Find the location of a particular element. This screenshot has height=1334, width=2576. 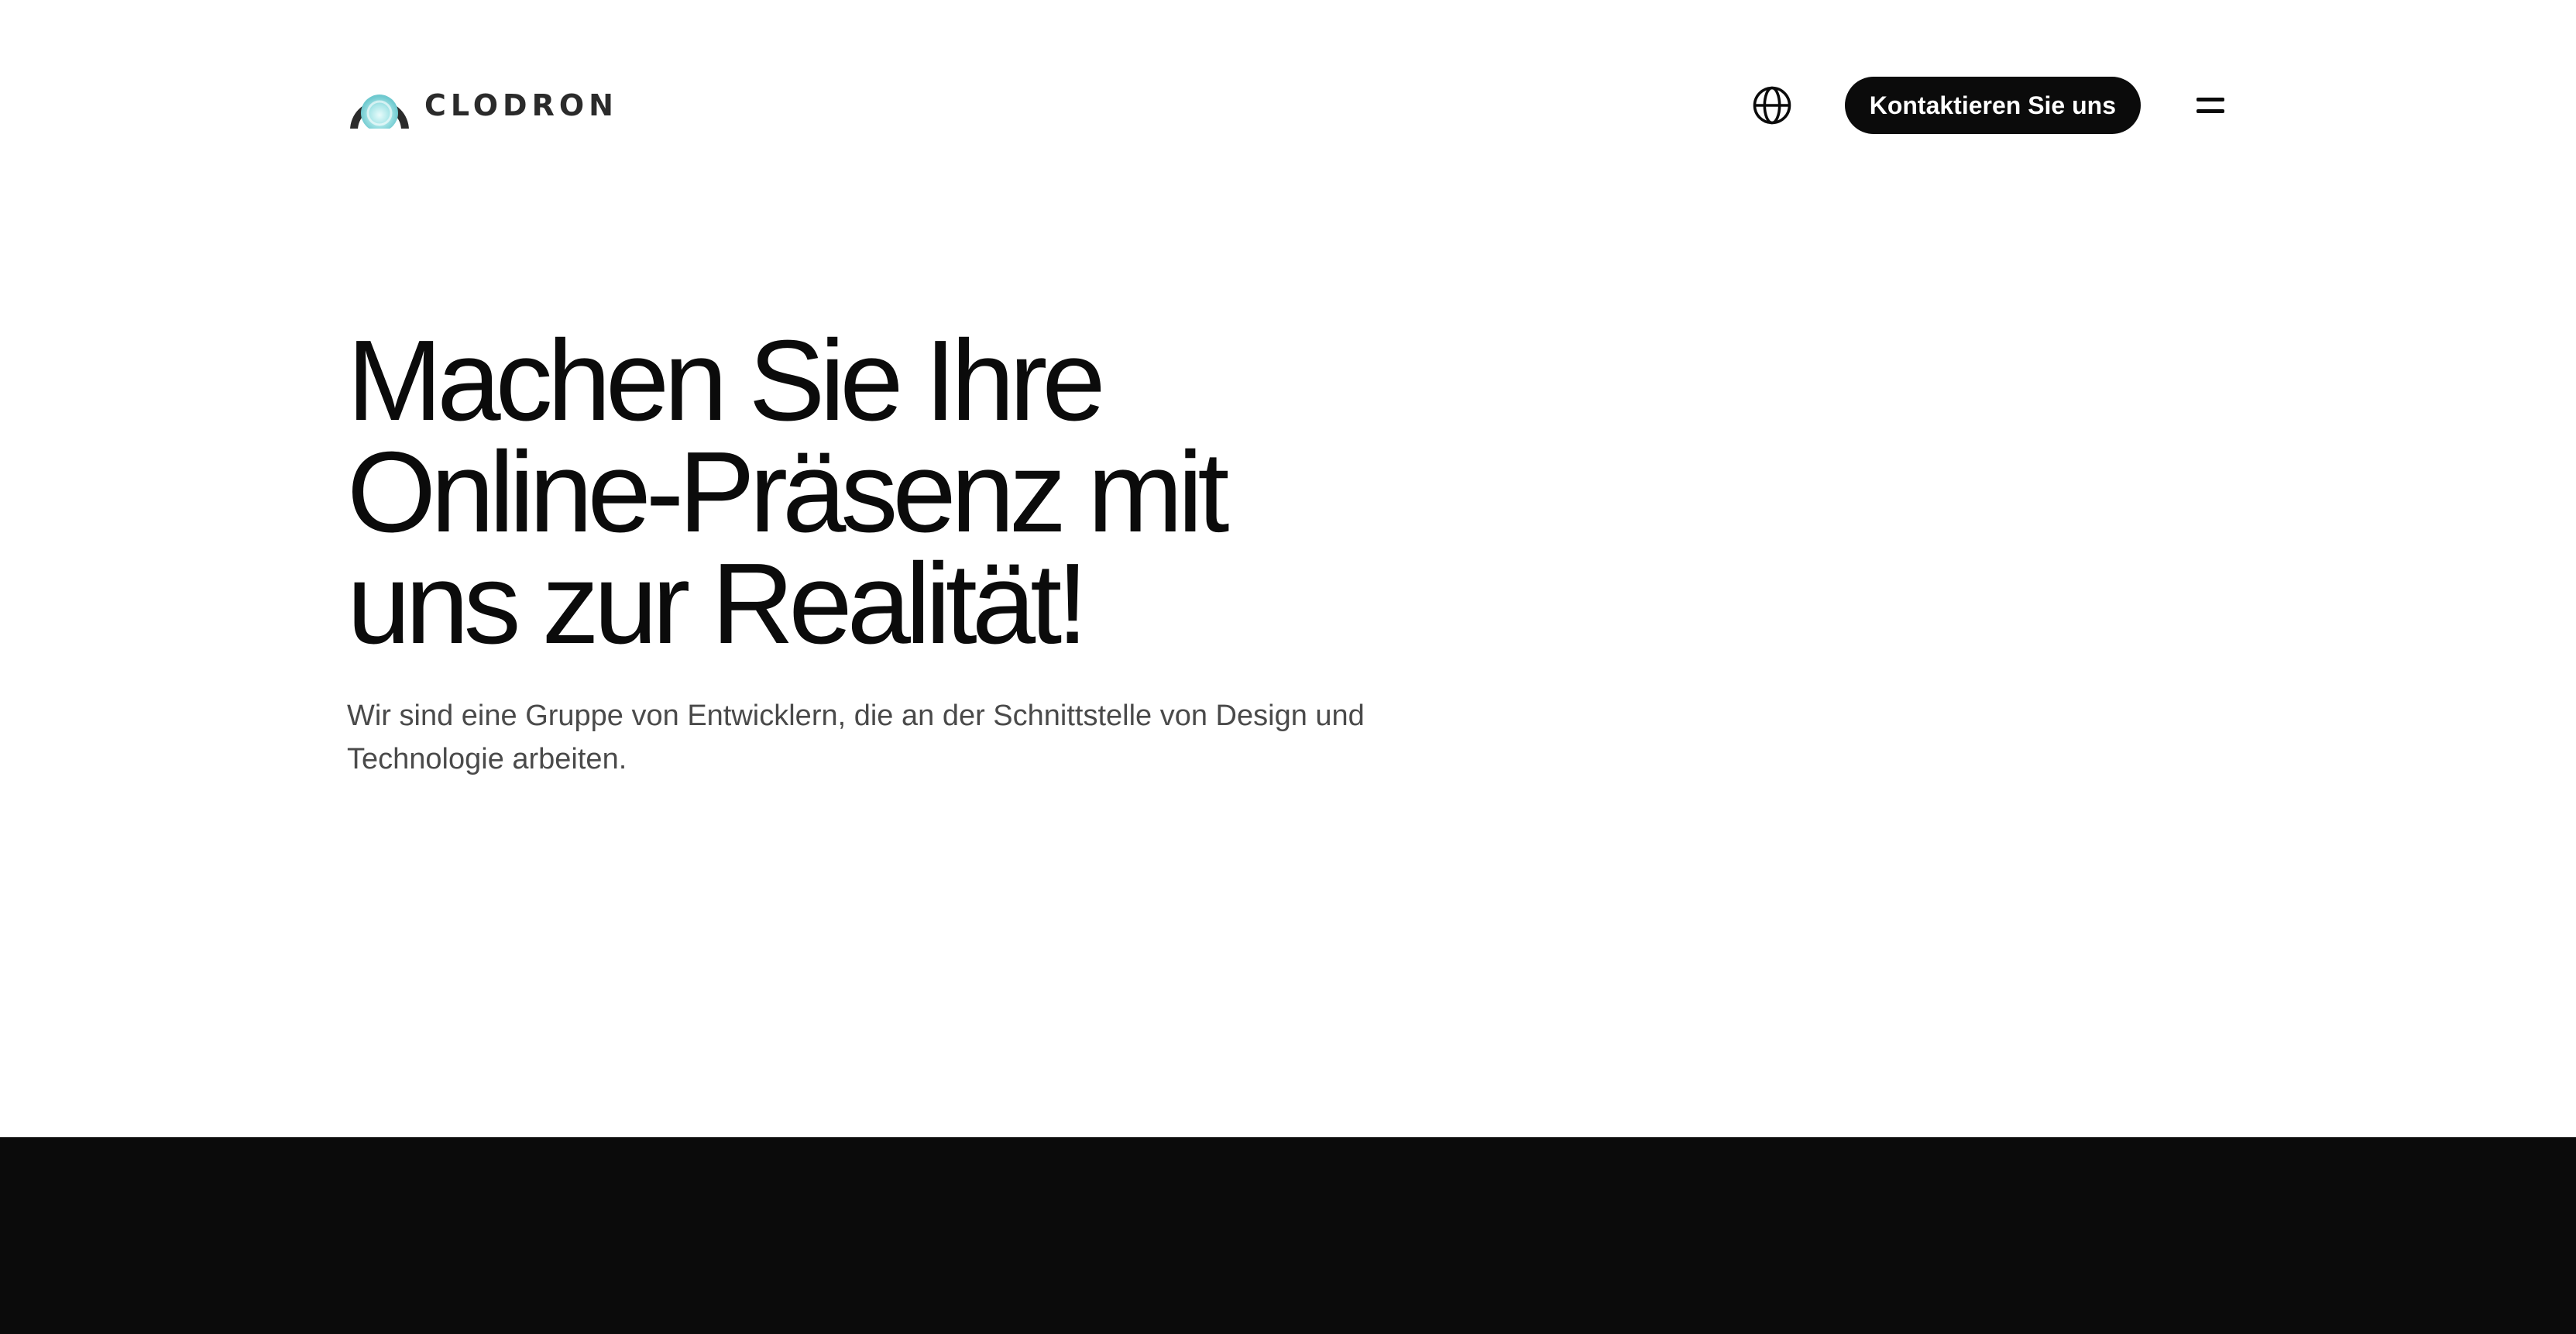

contact-button: Kontaktieren Sie uns is located at coordinates (1992, 105).